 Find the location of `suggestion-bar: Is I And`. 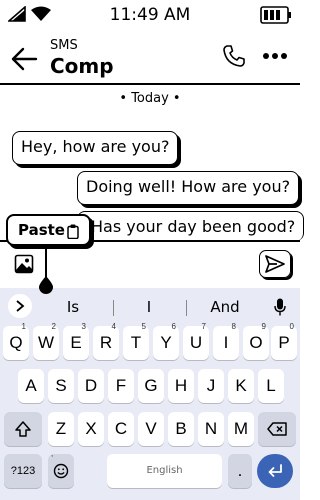

suggestion-bar: Is I And is located at coordinates (150, 306).